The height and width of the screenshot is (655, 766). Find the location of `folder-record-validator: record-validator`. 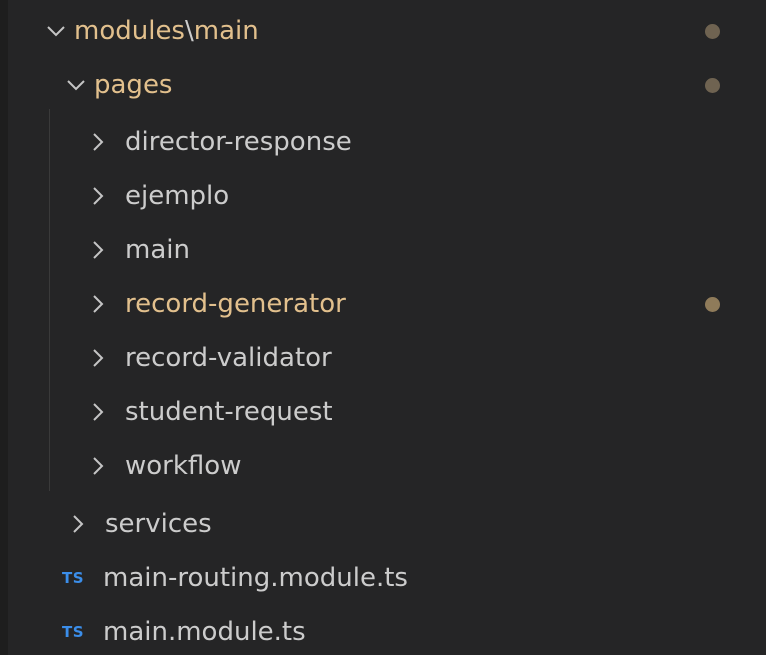

folder-record-validator: record-validator is located at coordinates (387, 358).